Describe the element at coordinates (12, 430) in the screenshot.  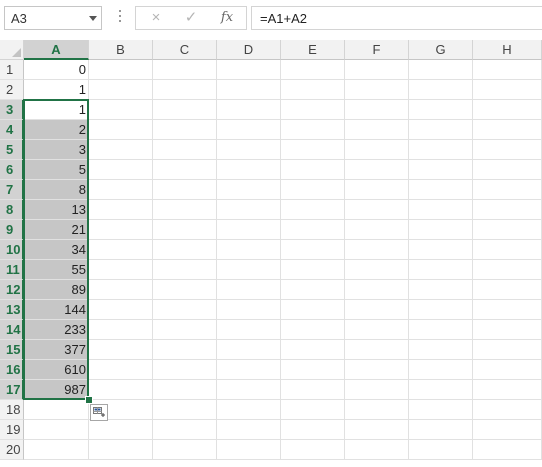
I see `row-header-19: 19` at that location.